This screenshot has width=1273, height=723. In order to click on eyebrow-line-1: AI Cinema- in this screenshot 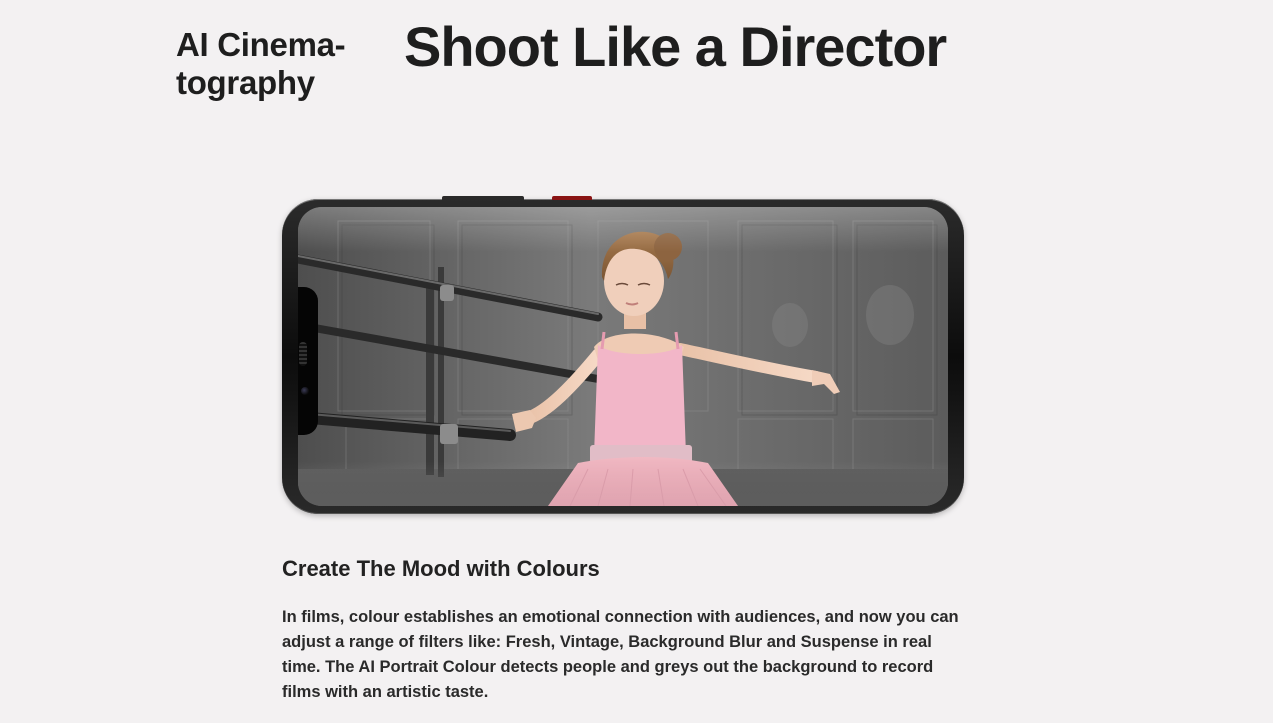, I will do `click(261, 44)`.